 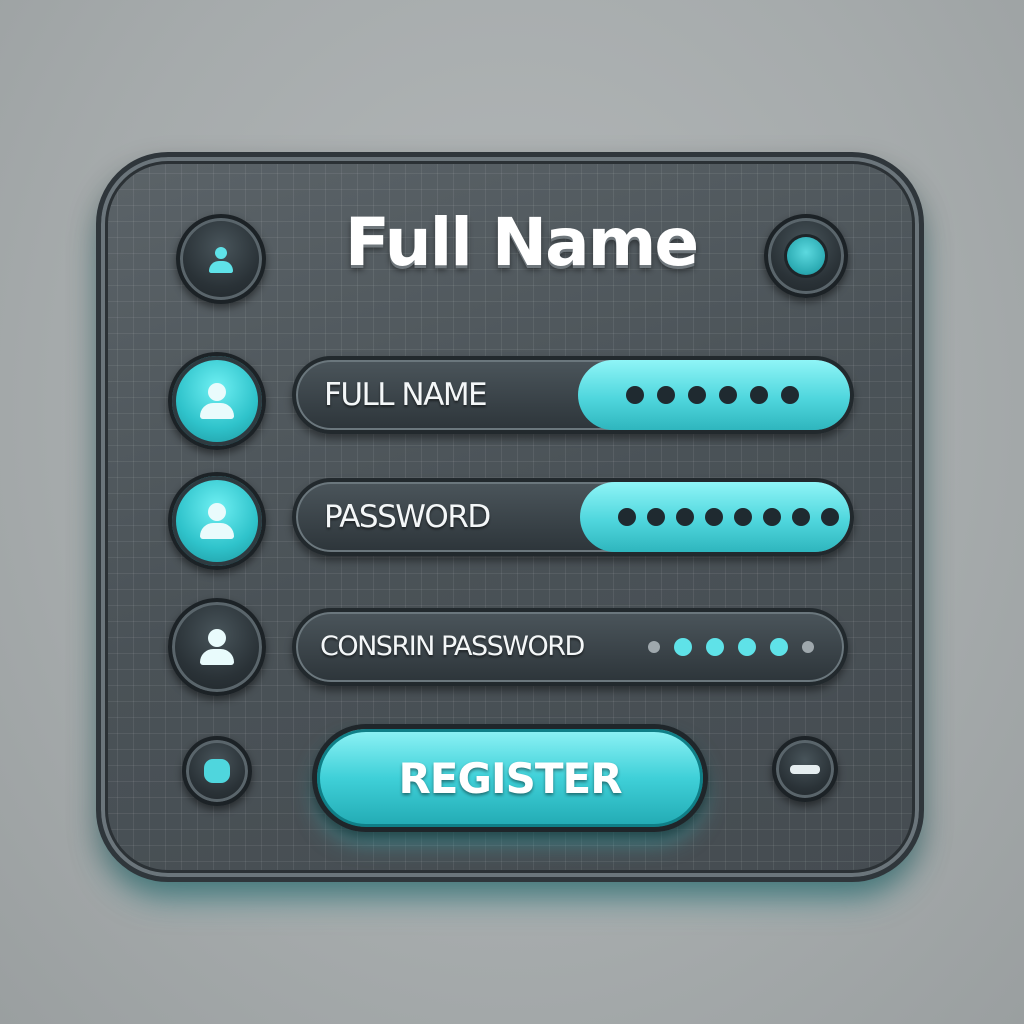 What do you see at coordinates (407, 517) in the screenshot?
I see `password-label: PASSWORD` at bounding box center [407, 517].